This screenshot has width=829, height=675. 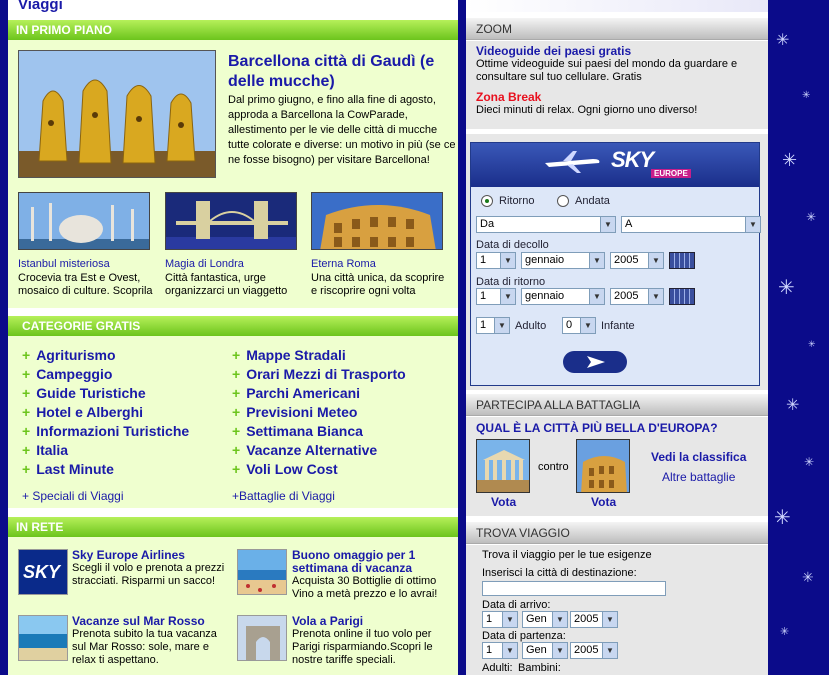 I want to click on sky-europe-title: Sky Europe Airlines, so click(x=152, y=555).